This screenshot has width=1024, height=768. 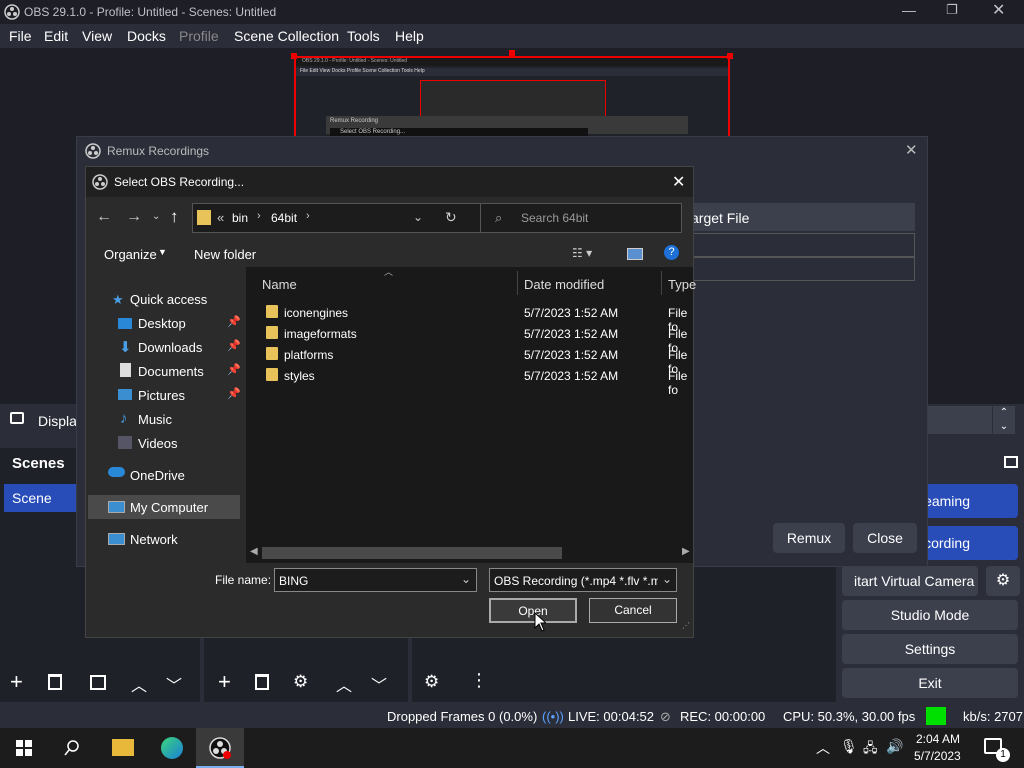 I want to click on start-button, so click(x=24, y=748).